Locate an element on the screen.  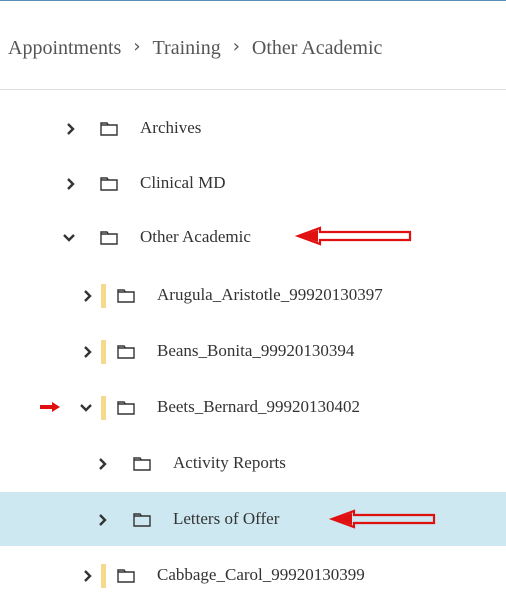
breadcrumb: Appointments › Training › Other Academic is located at coordinates (195, 48).